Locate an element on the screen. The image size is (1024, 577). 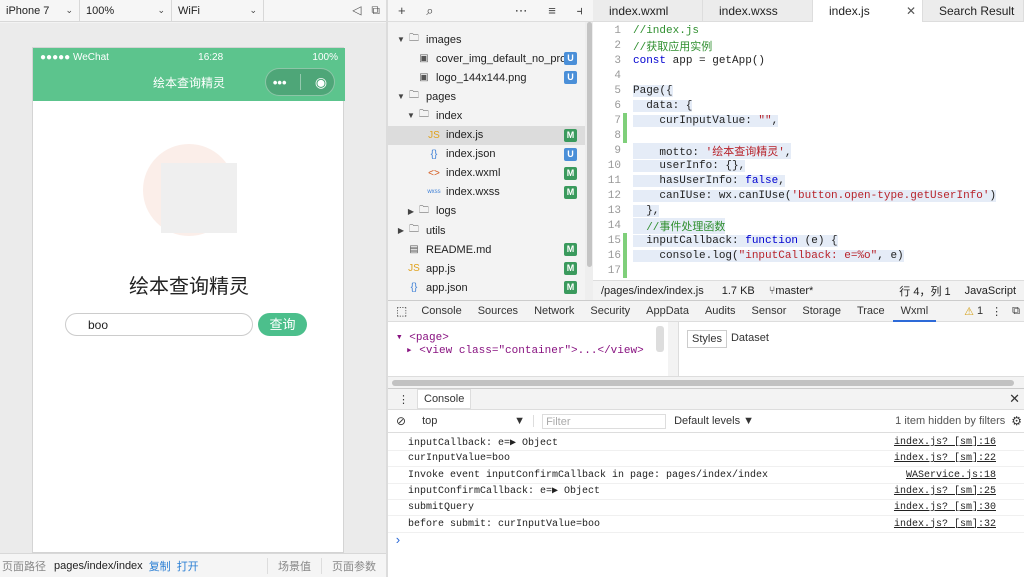
file-tree-item: ▶ 🗀 logs is located at coordinates (486, 211).